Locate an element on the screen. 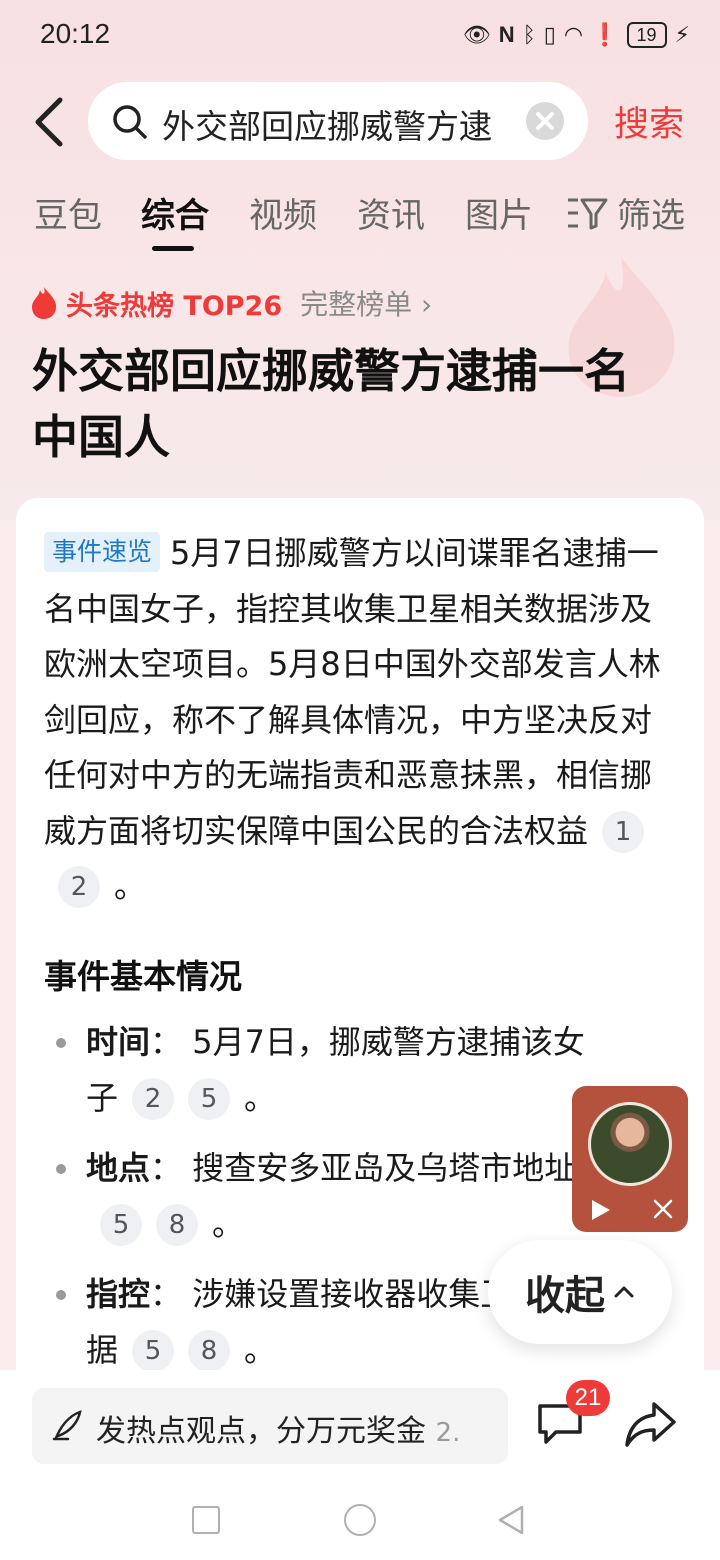  search-query: 外交部回应挪威警方逮 is located at coordinates (337, 122).